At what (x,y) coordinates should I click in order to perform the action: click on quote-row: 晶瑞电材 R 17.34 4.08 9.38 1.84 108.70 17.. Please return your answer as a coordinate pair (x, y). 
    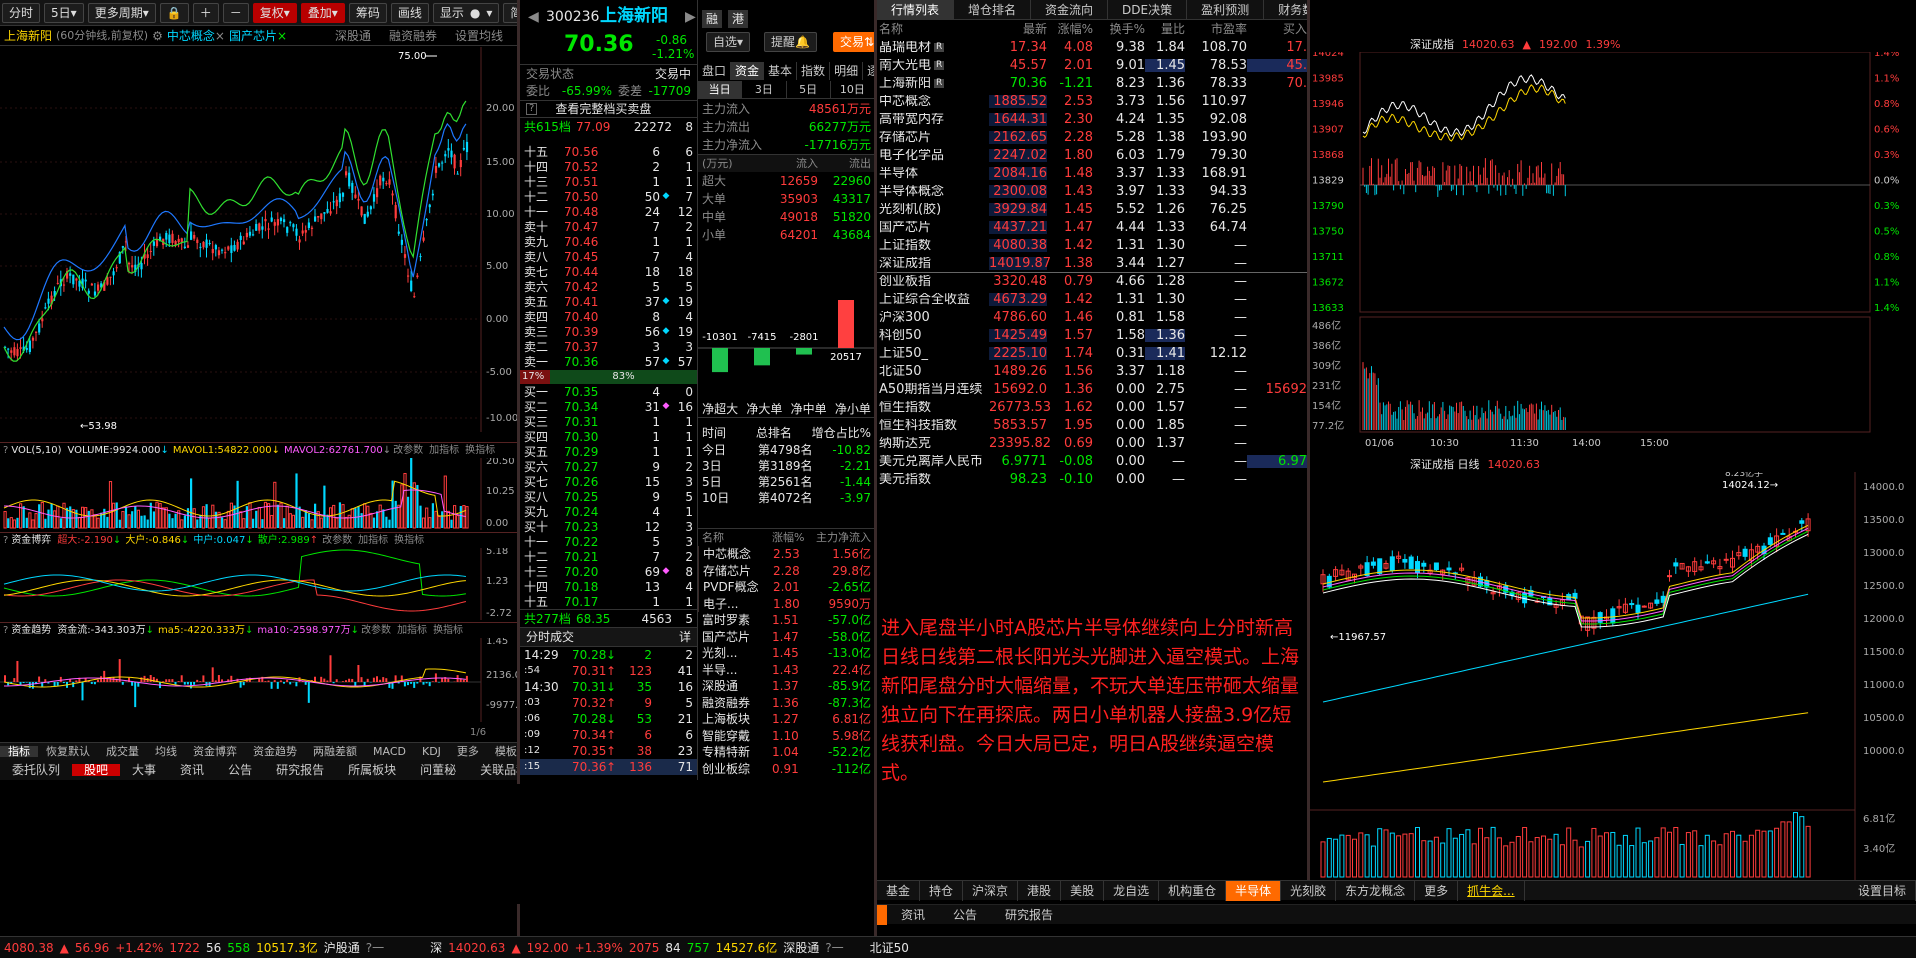
    Looking at the image, I should click on (1092, 47).